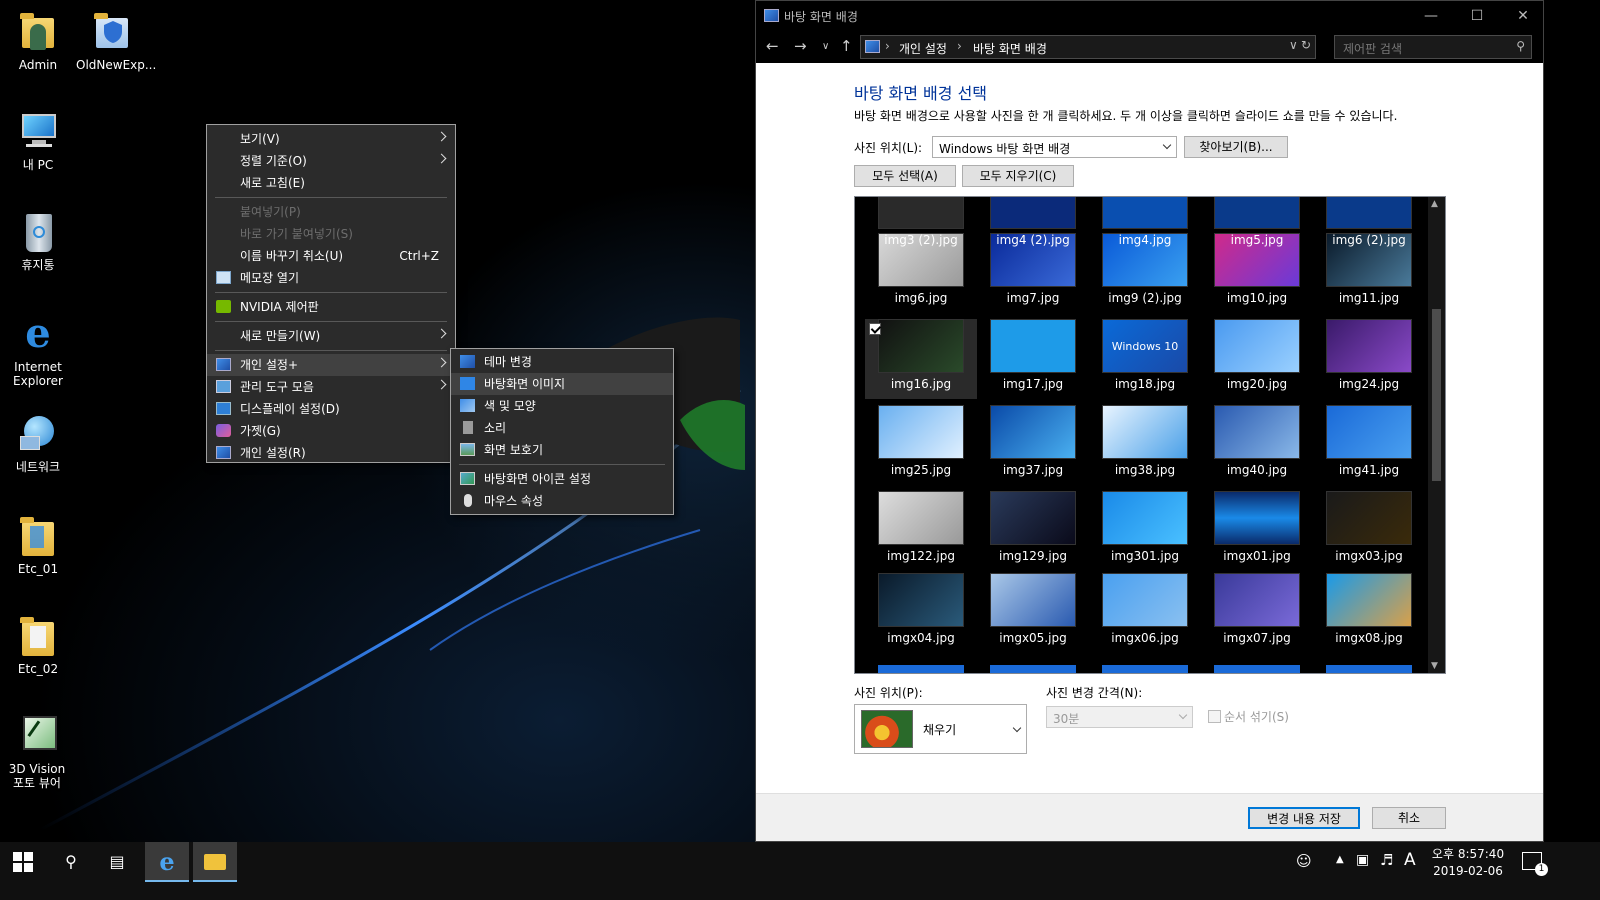  What do you see at coordinates (1145, 445) in the screenshot?
I see `wallpaper-thumbnail: img38.jpg` at bounding box center [1145, 445].